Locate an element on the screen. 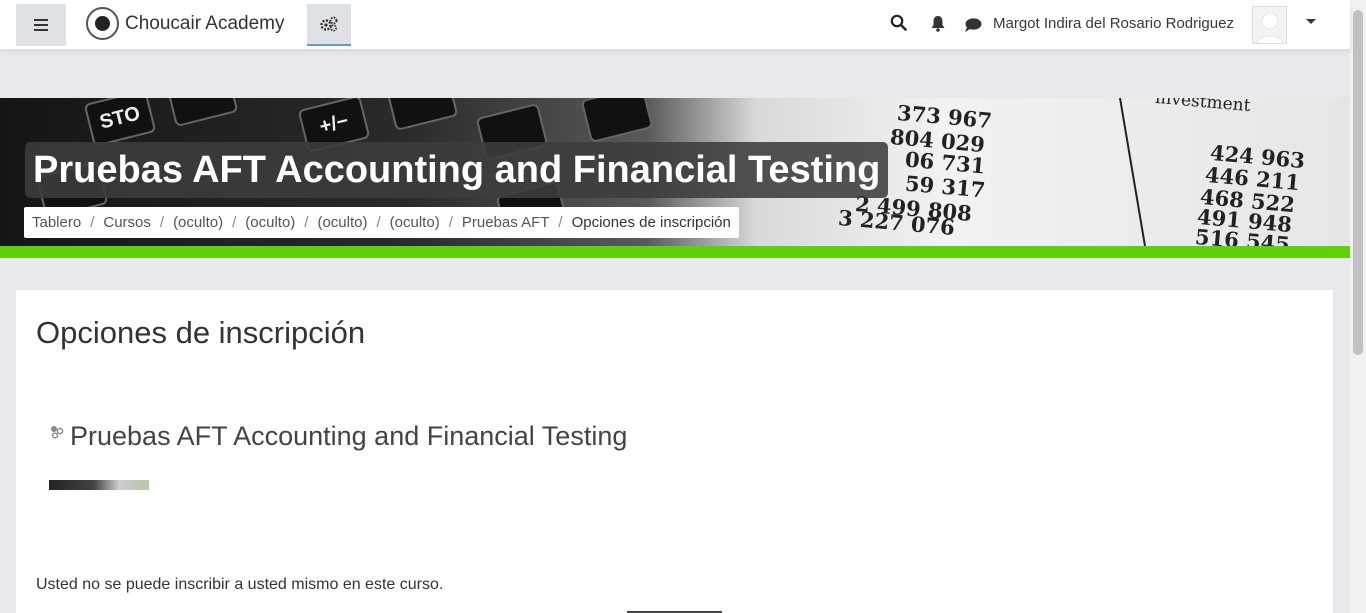 The height and width of the screenshot is (613, 1366). course-icon is located at coordinates (57, 432).